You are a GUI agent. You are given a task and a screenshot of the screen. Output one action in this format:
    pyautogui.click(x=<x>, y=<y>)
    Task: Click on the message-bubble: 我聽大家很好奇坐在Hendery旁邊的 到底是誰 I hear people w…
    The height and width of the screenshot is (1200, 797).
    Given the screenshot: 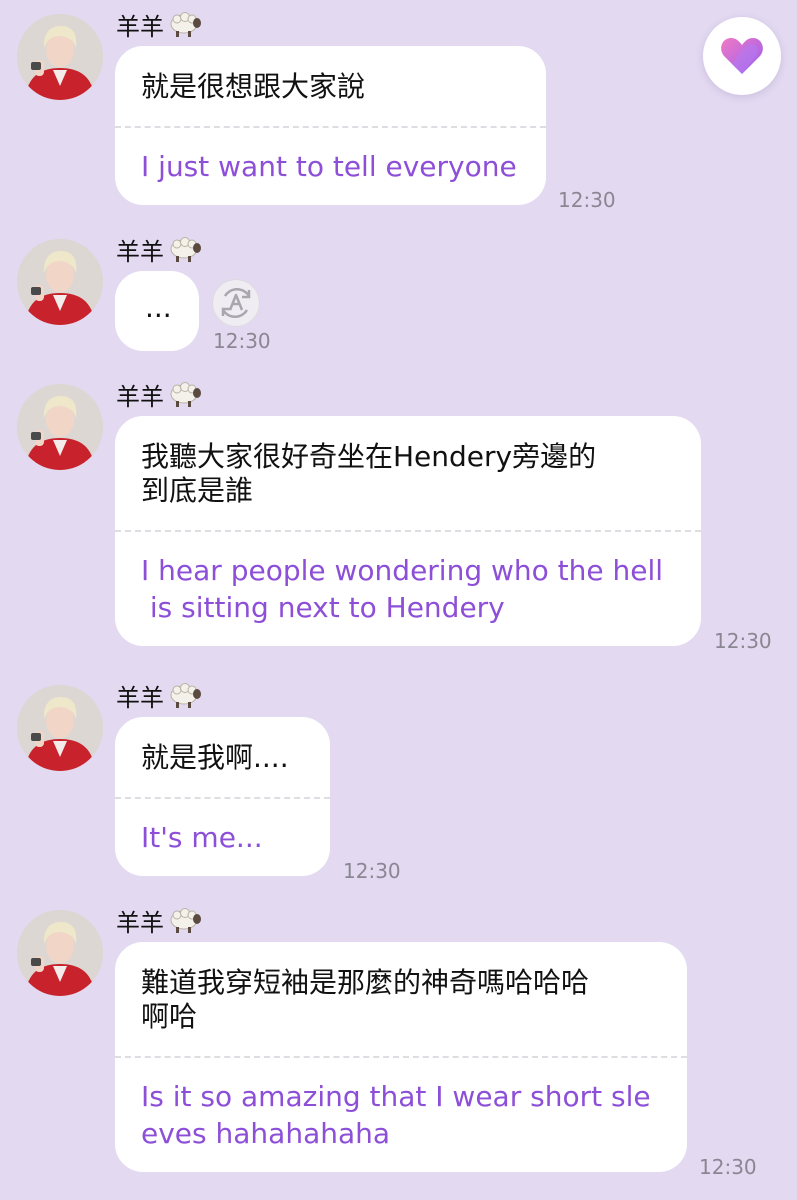 What is the action you would take?
    pyautogui.click(x=408, y=531)
    